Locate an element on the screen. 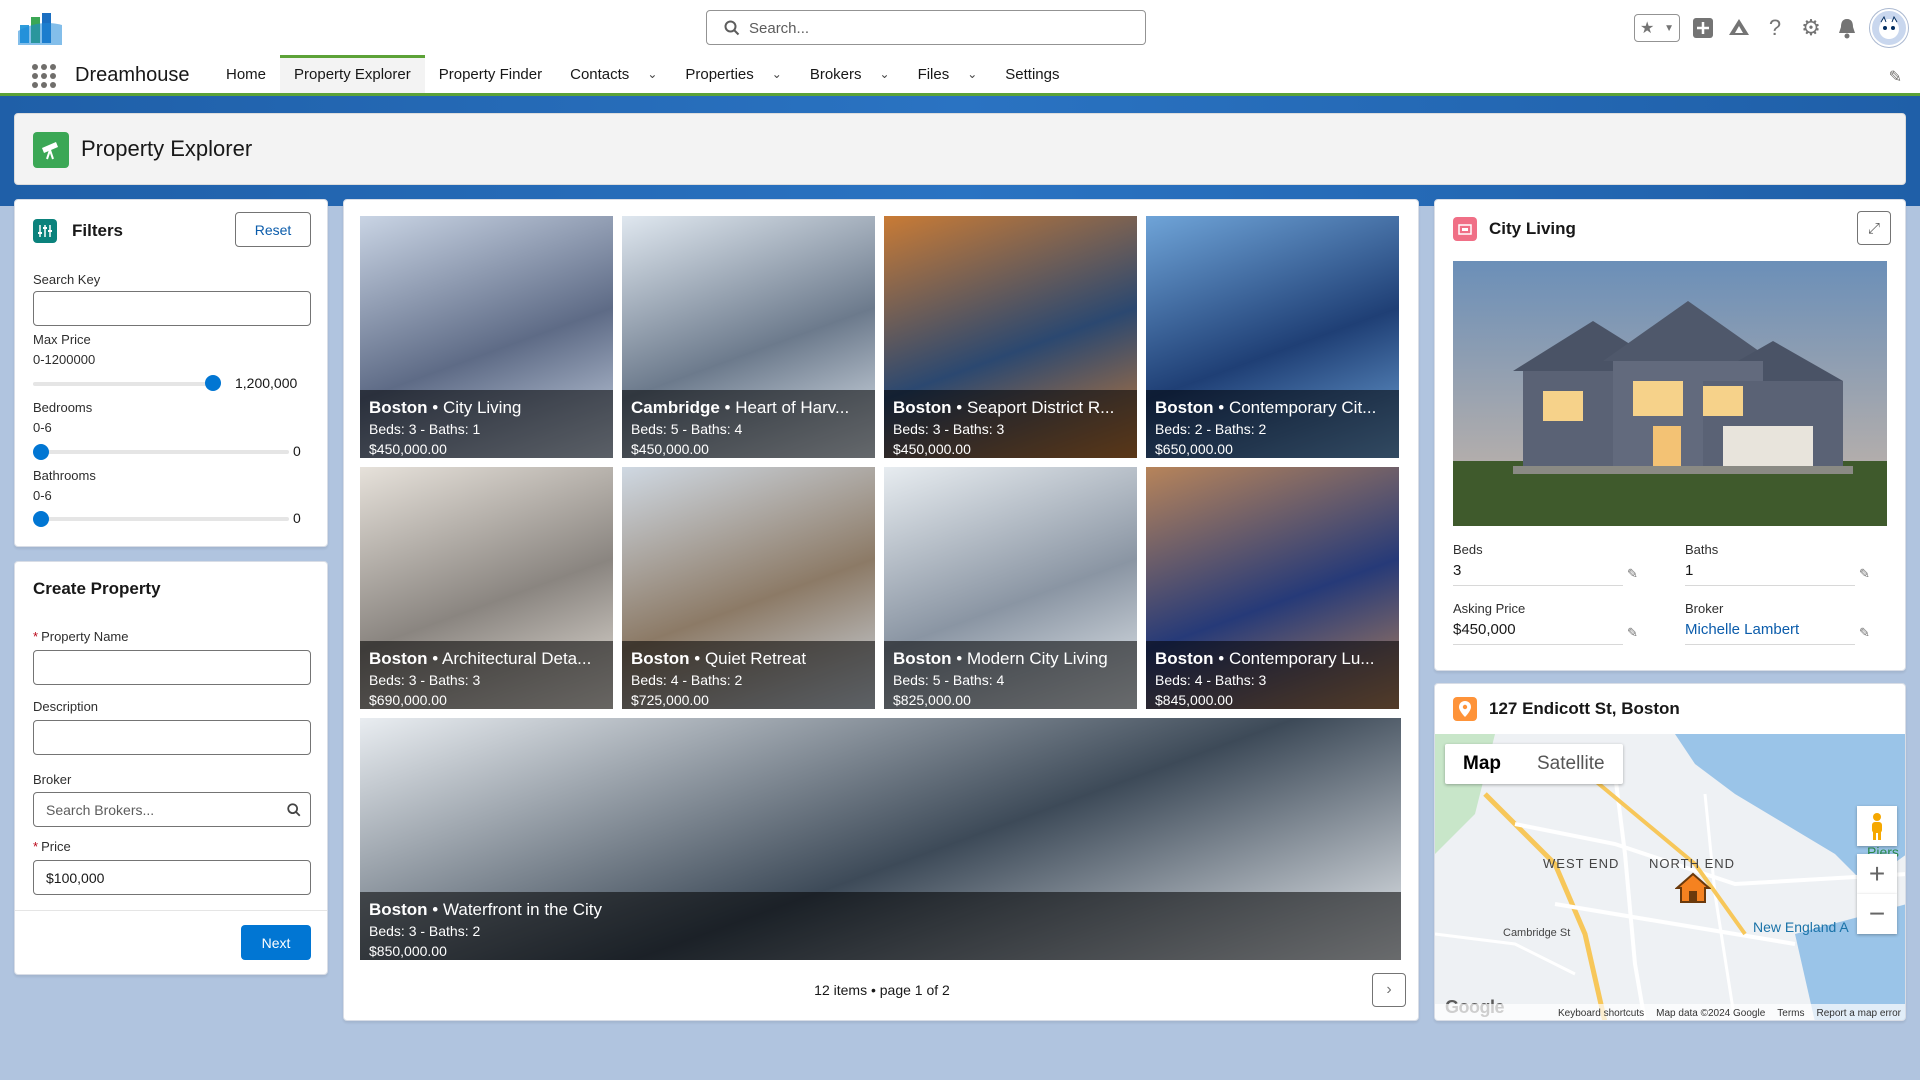 The width and height of the screenshot is (1920, 1080). price-input: $100,000 is located at coordinates (172, 877).